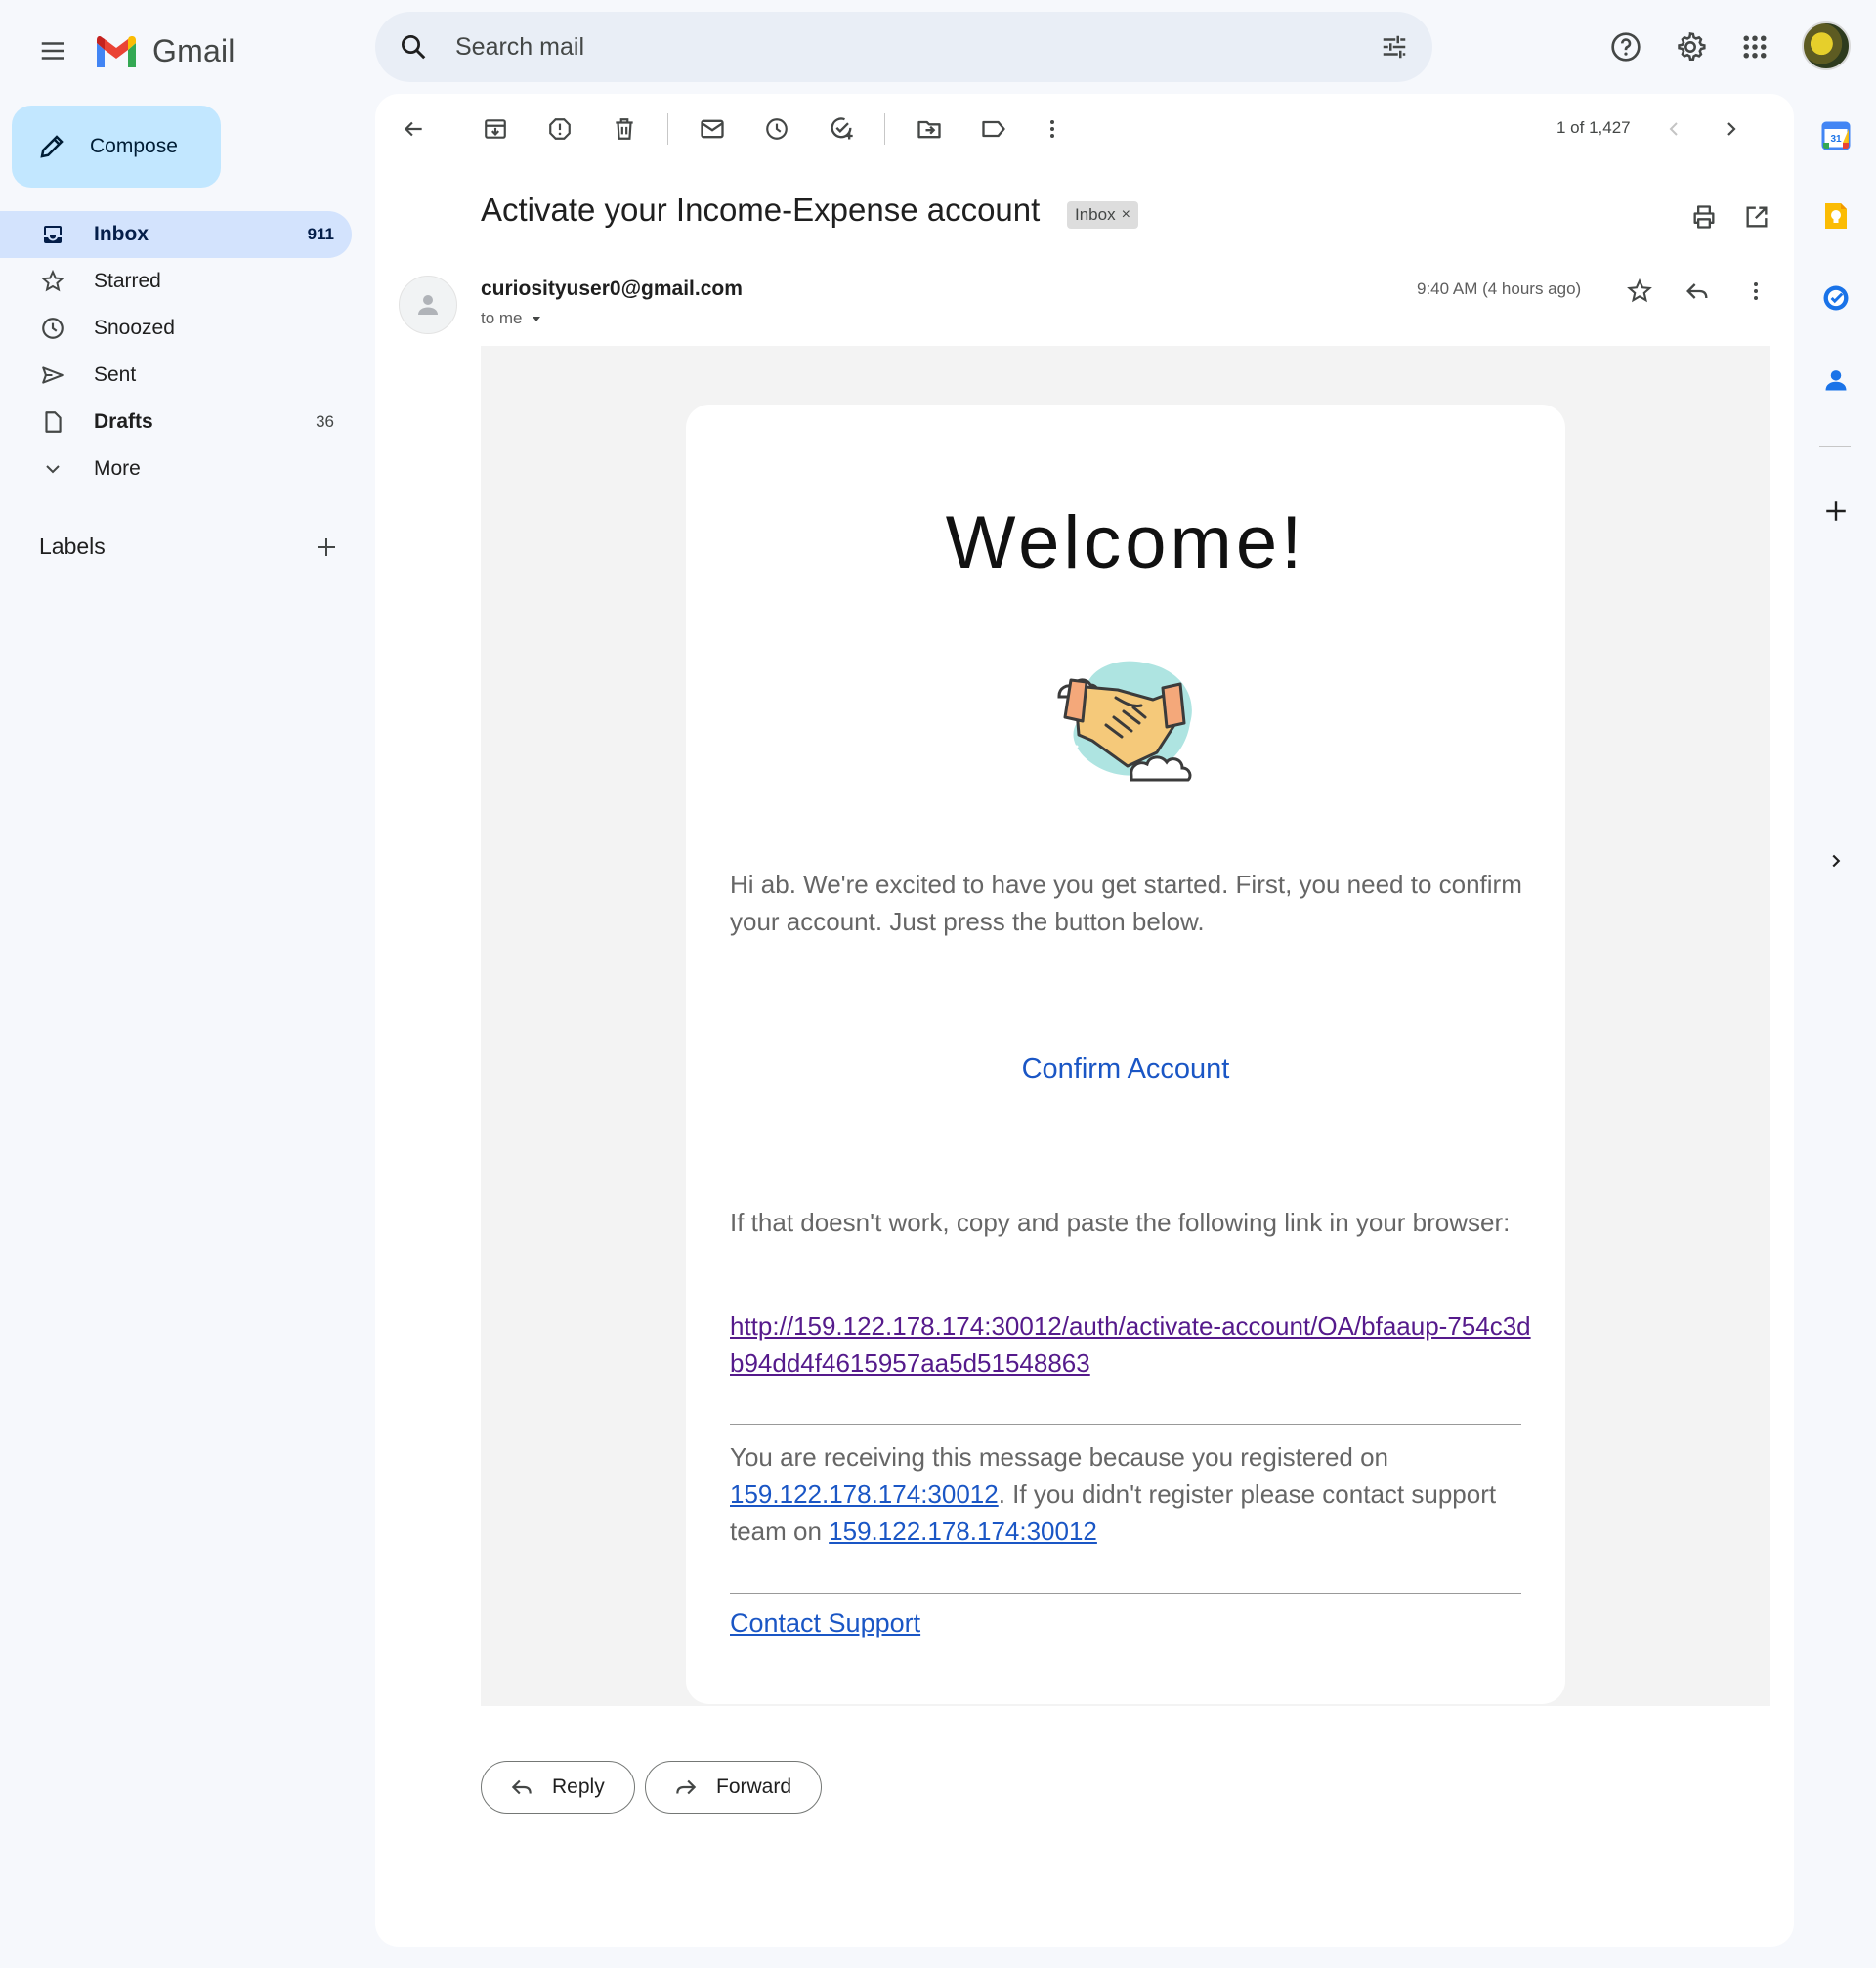  I want to click on side-panel-divider, so click(1835, 446).